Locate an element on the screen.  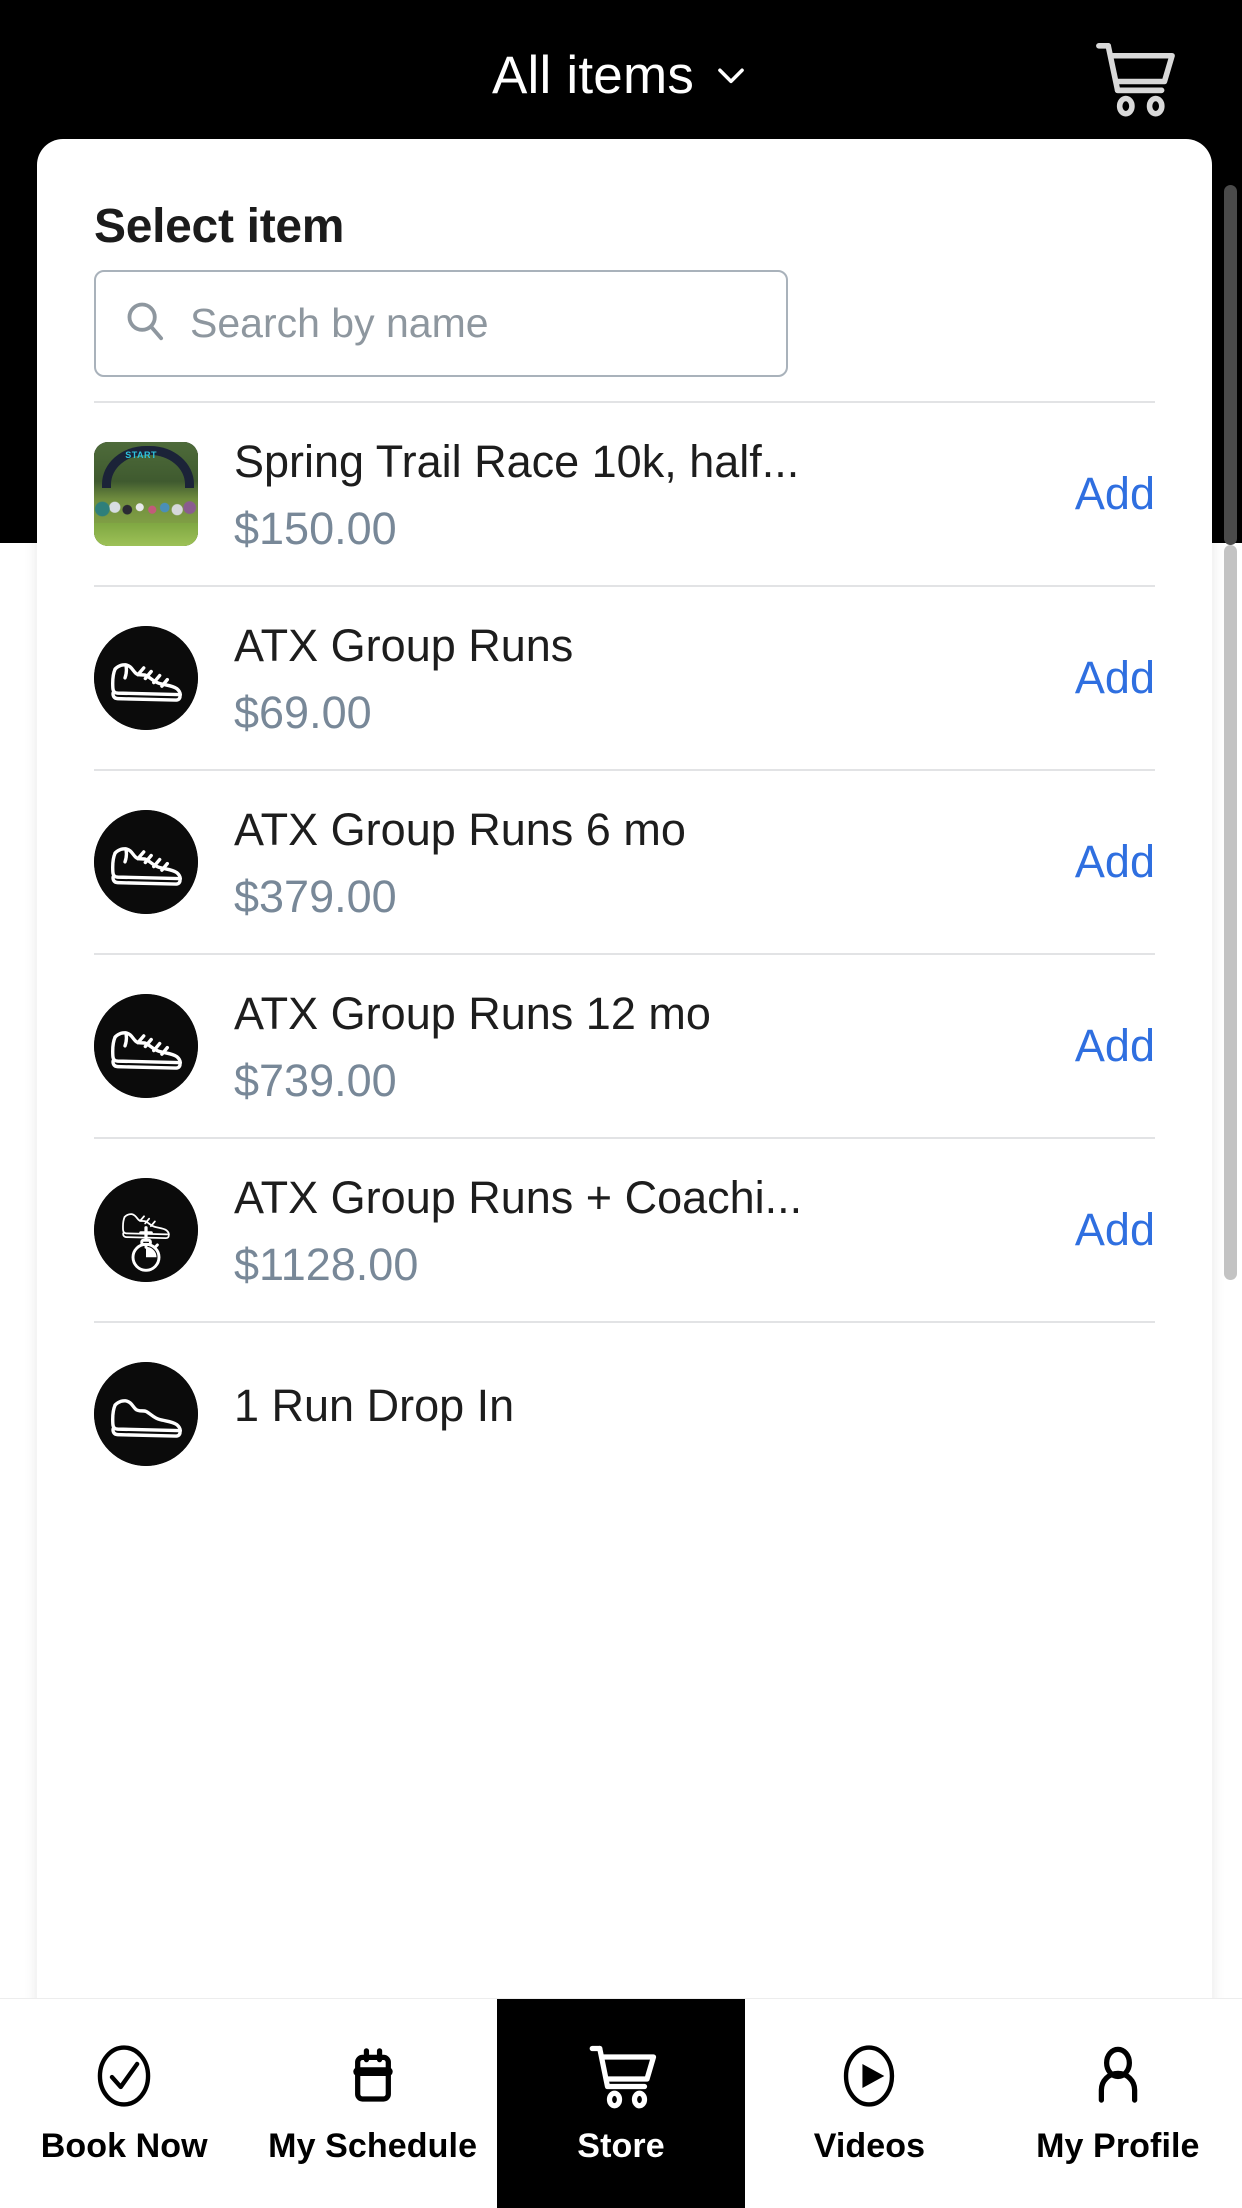
search-field is located at coordinates (441, 323).